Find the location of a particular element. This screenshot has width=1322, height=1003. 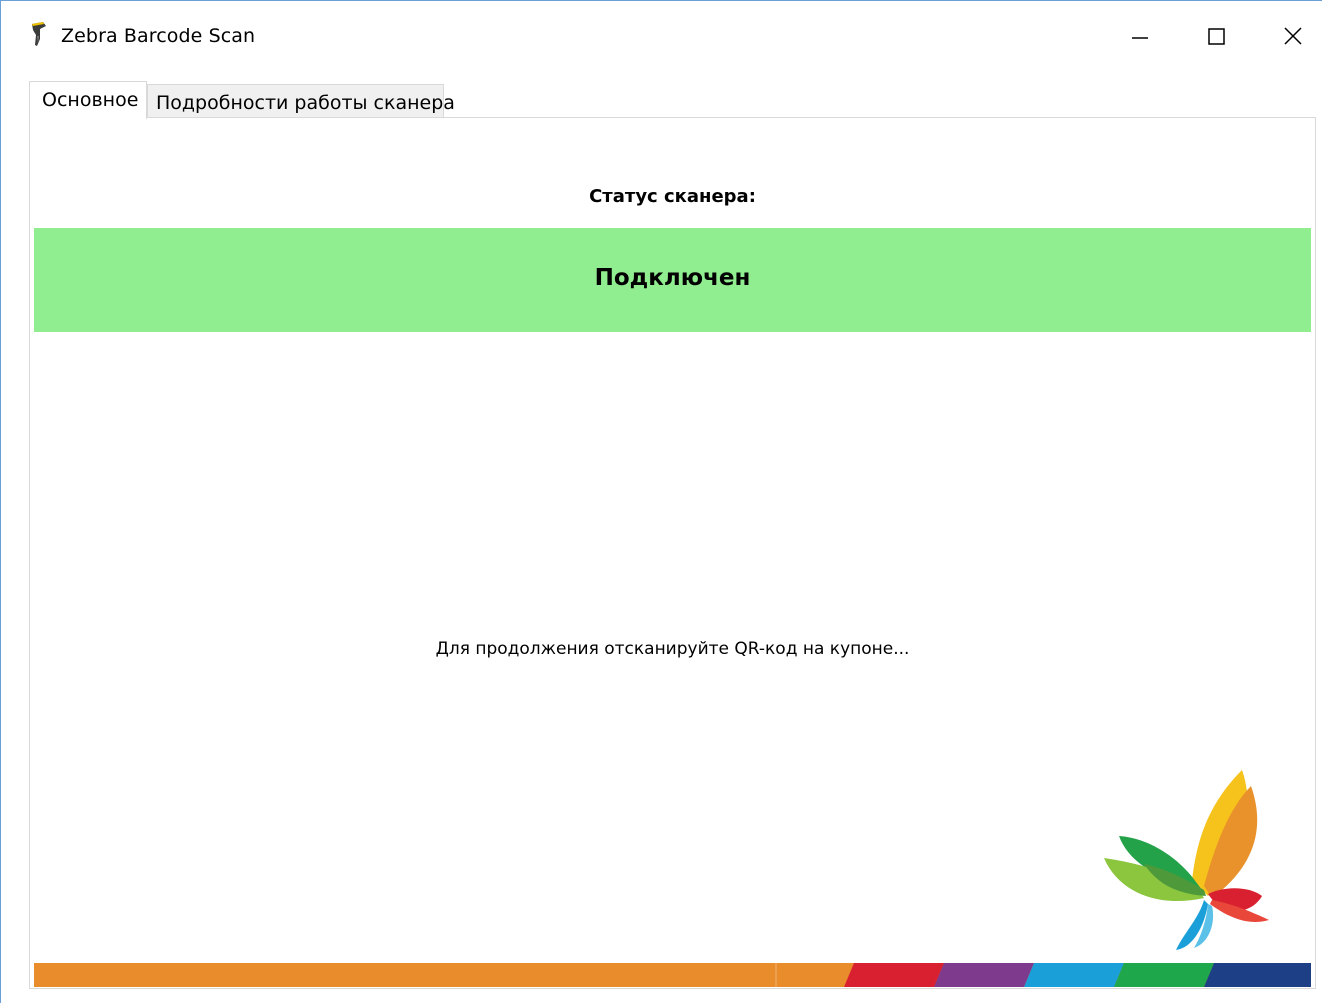

minimize-button is located at coordinates (1140, 37).